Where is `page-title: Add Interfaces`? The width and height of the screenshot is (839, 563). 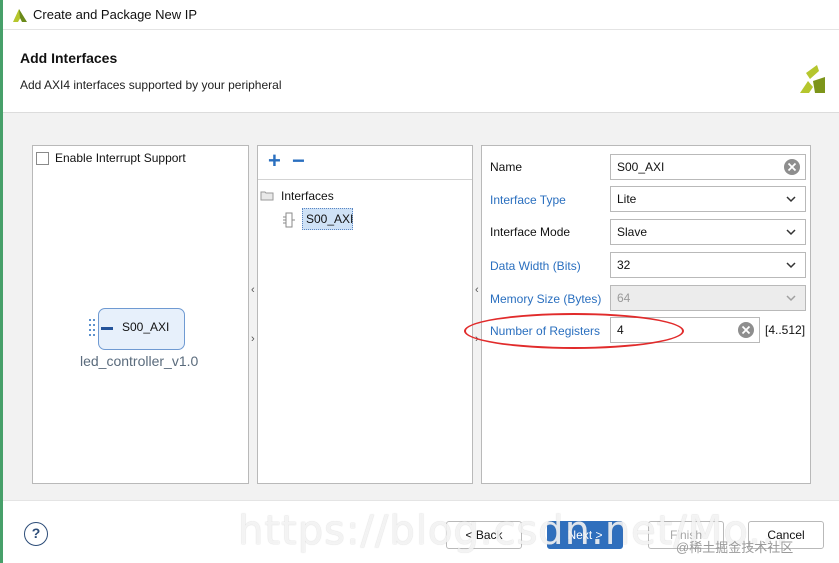 page-title: Add Interfaces is located at coordinates (69, 58).